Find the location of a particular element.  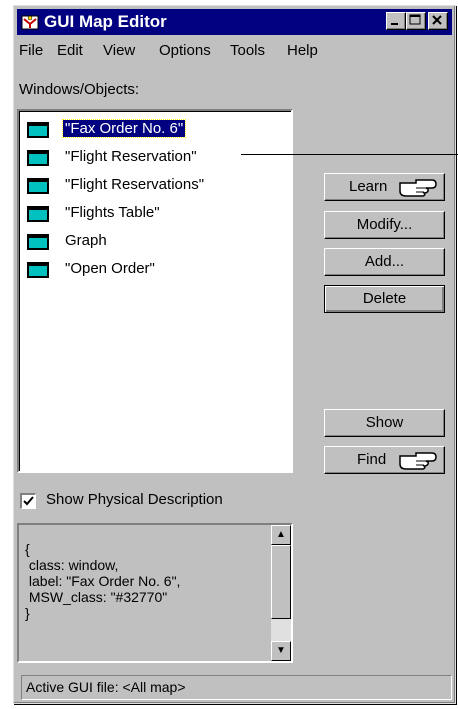

find-button: Find is located at coordinates (384, 460).